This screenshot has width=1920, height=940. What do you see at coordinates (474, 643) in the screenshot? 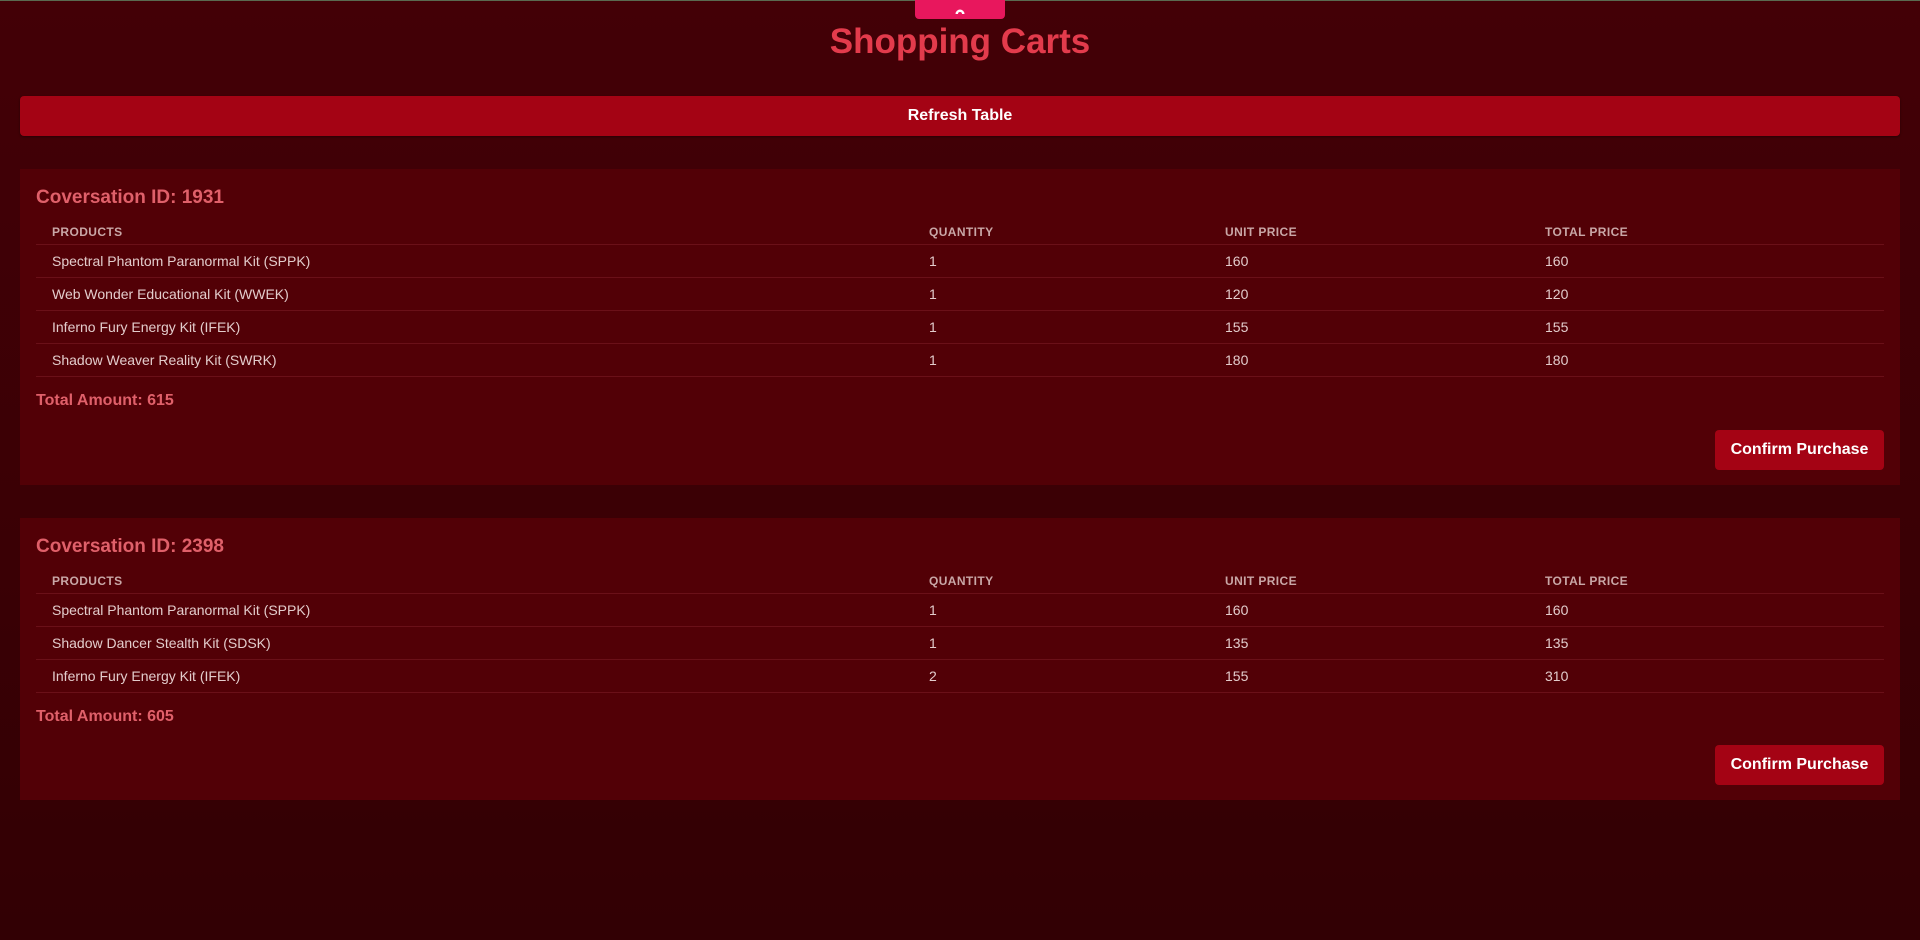
I see `product-cell: Shadow Dancer Stealth Kit (SDSK)` at bounding box center [474, 643].